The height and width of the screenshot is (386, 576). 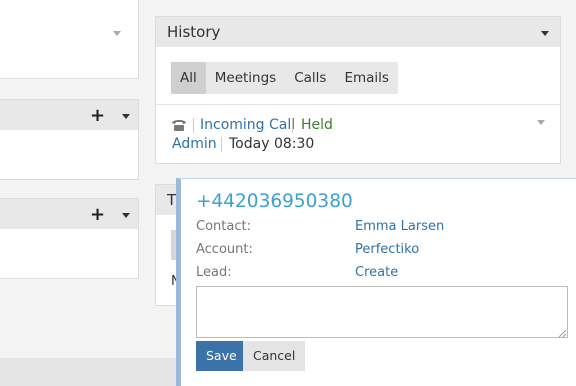 I want to click on left-panel-middle-header: +, so click(x=69, y=115).